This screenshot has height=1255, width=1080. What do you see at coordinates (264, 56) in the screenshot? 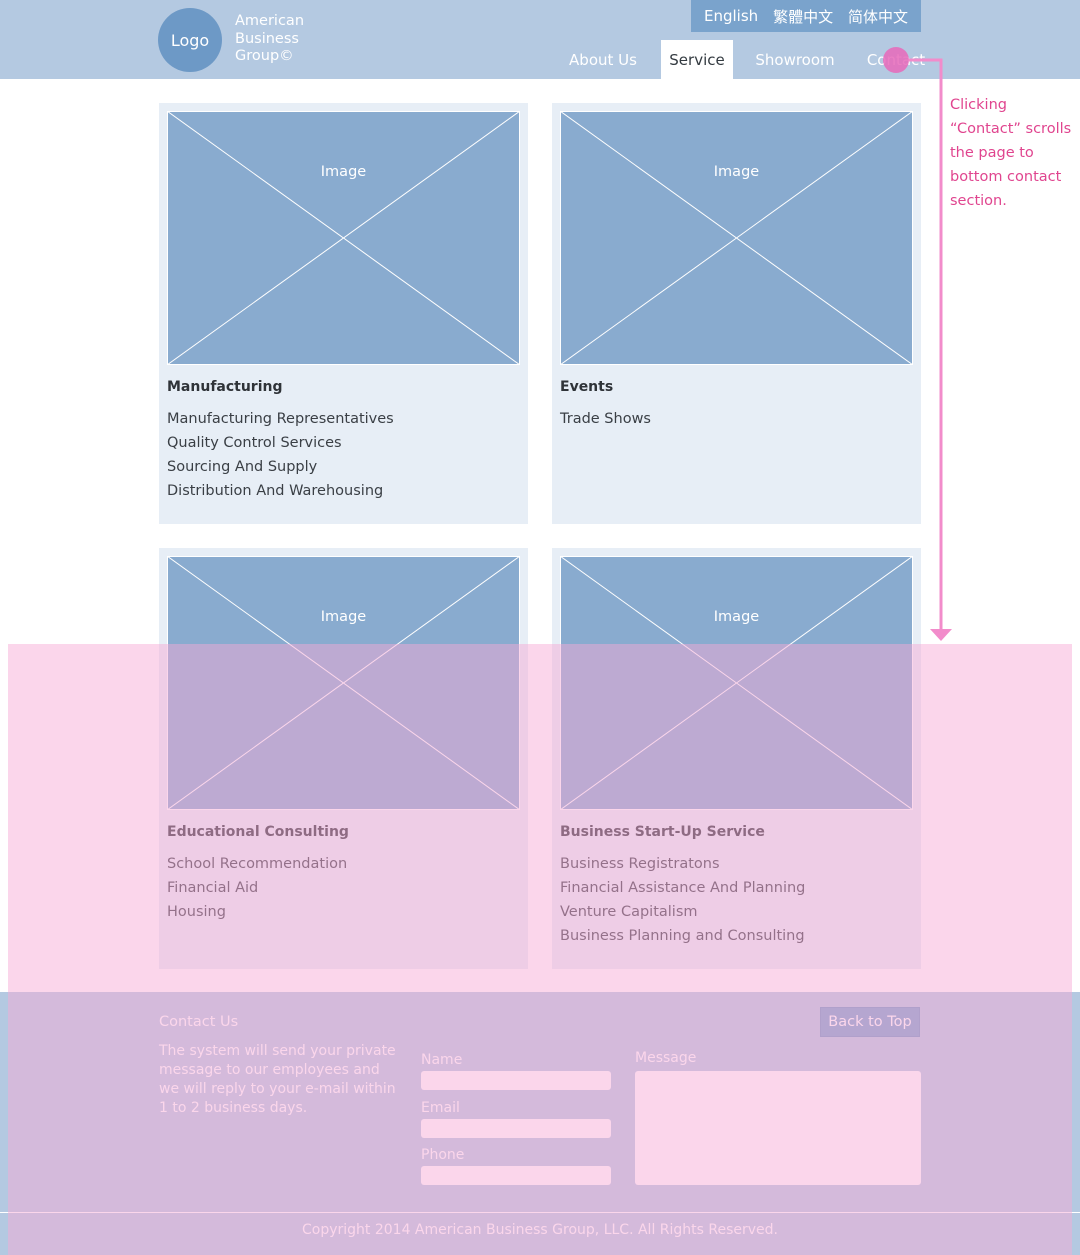
I see `brand-line-3: Group©` at bounding box center [264, 56].